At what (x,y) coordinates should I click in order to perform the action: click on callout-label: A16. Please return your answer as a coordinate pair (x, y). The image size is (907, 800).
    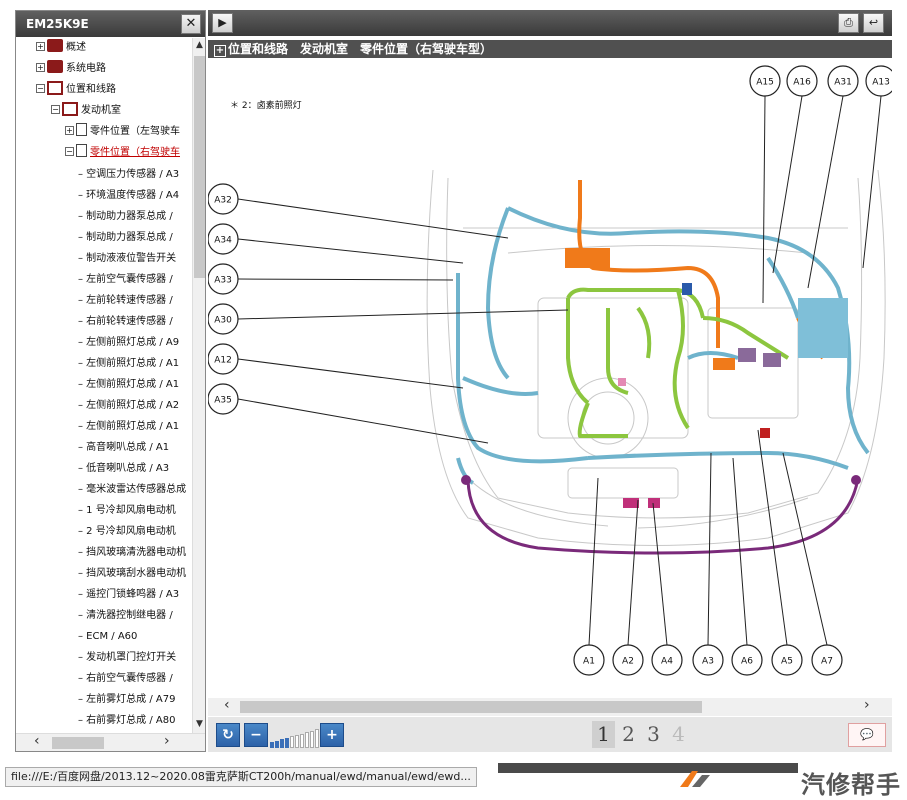
    Looking at the image, I should click on (802, 83).